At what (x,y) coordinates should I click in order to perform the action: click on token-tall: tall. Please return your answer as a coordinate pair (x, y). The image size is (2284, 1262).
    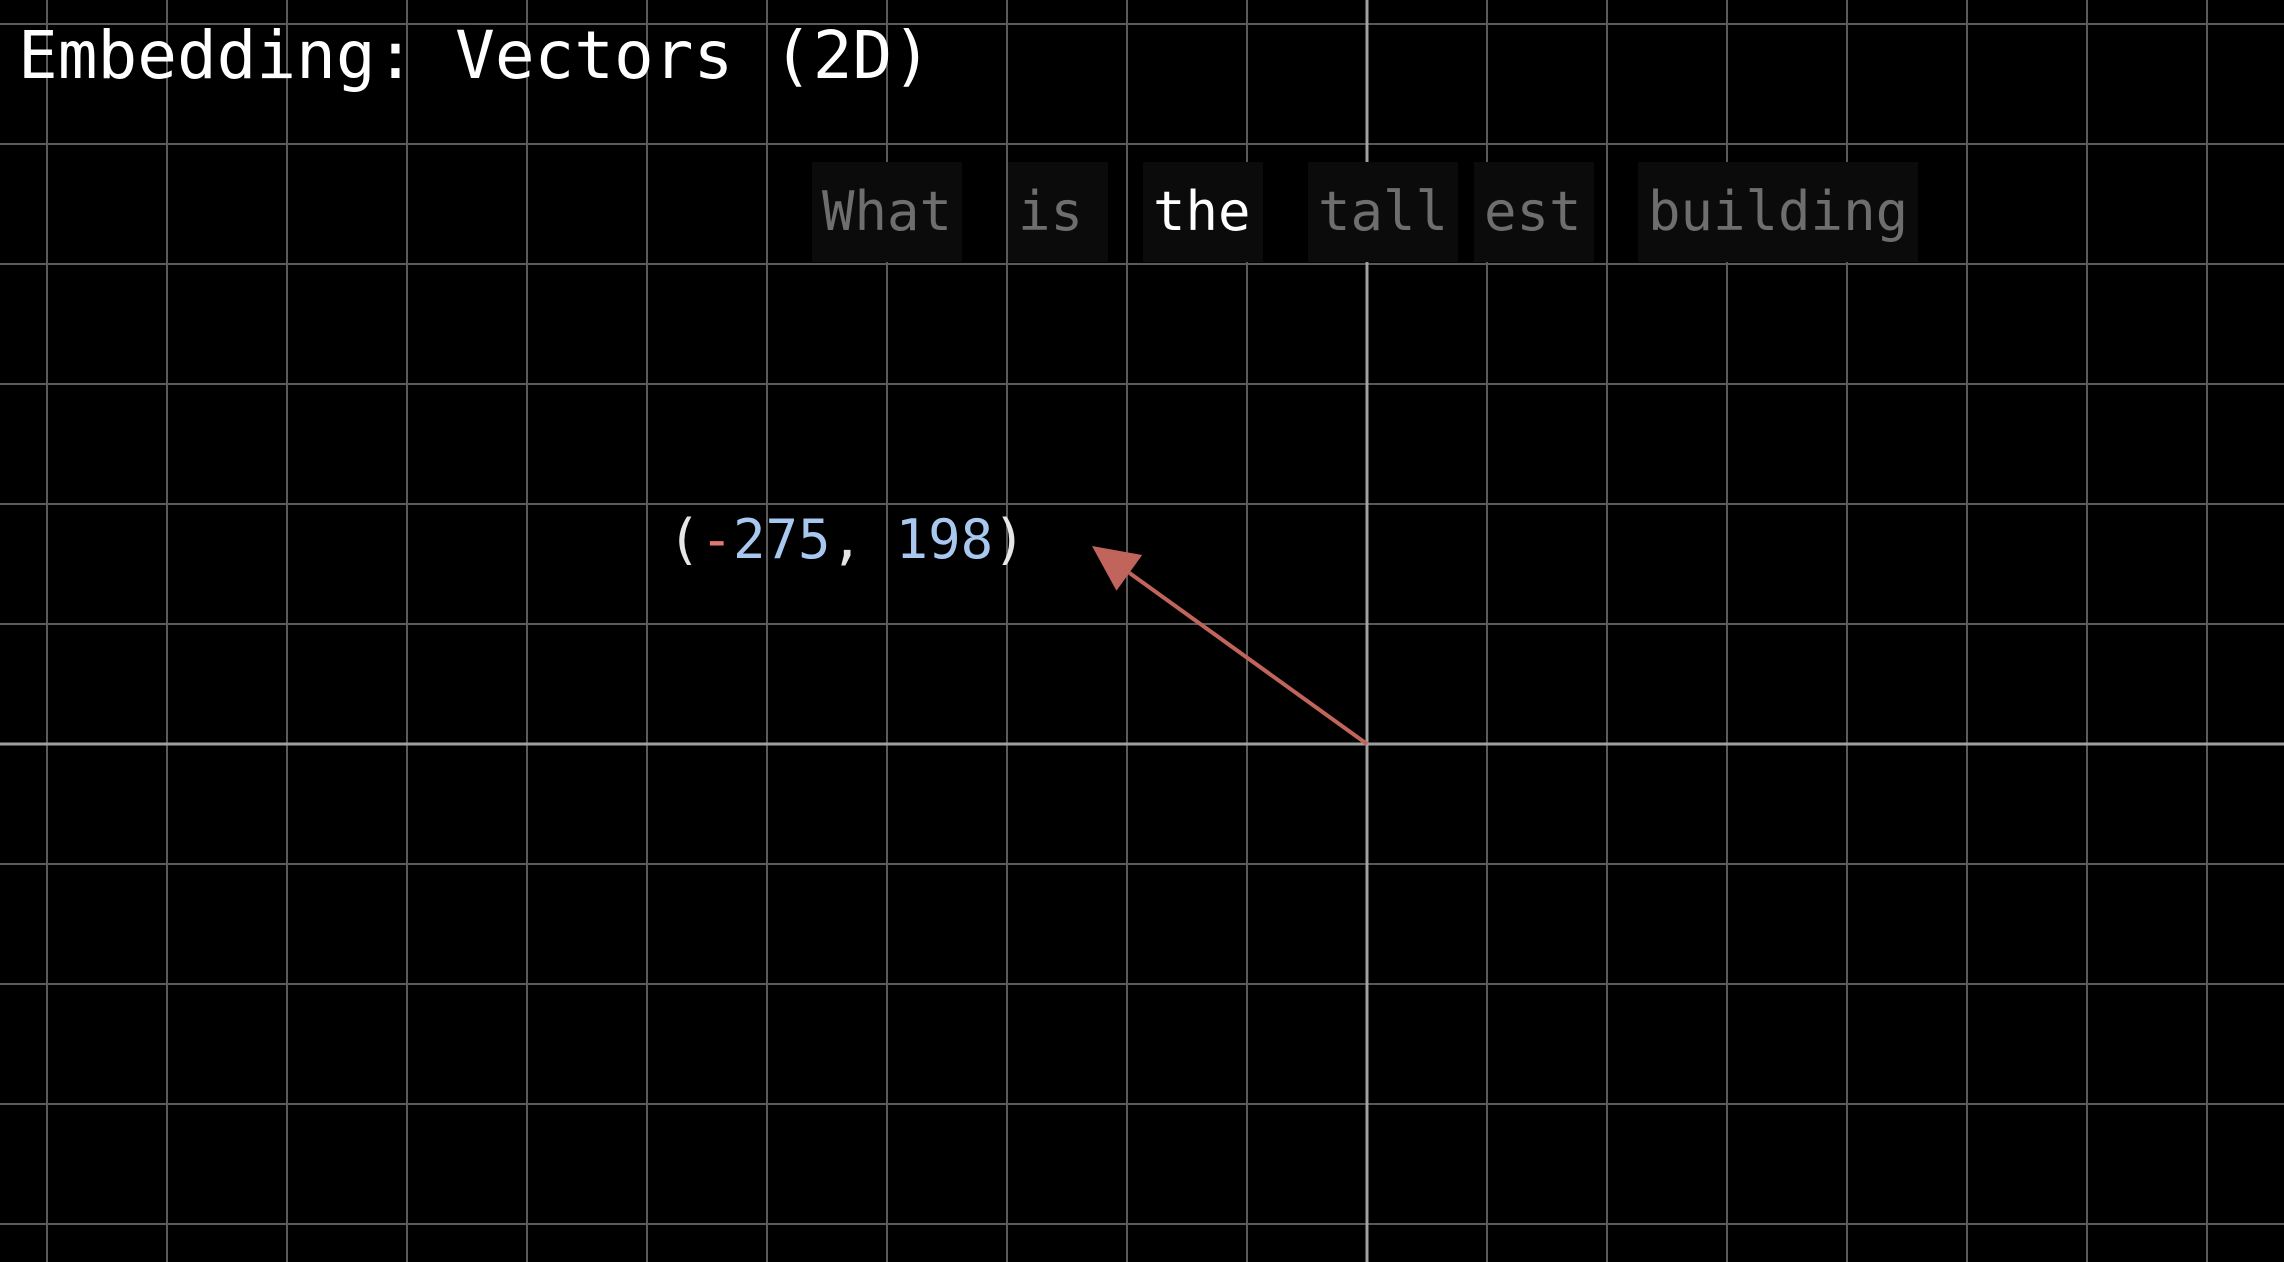
    Looking at the image, I should click on (1383, 212).